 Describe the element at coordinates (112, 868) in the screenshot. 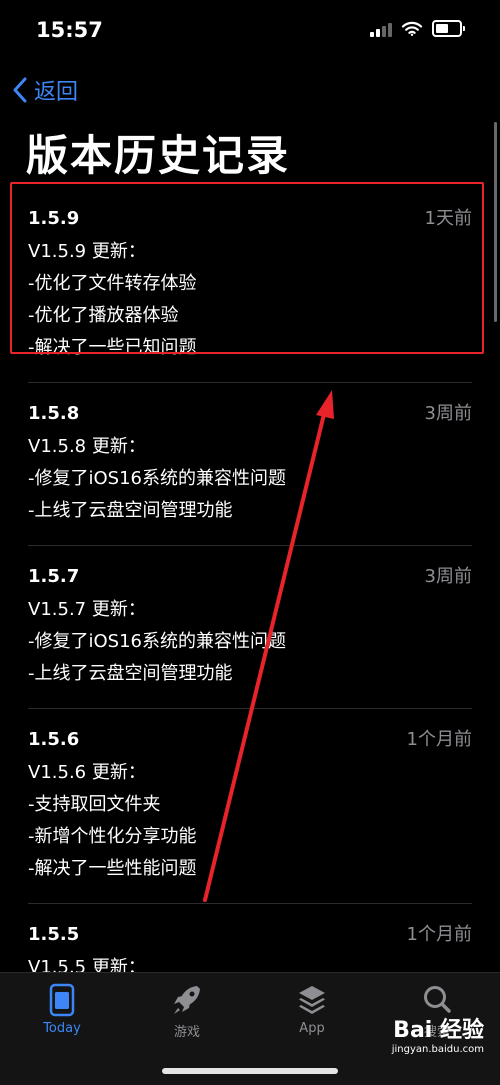

I see `version-note: -解决了一些性能问题` at that location.